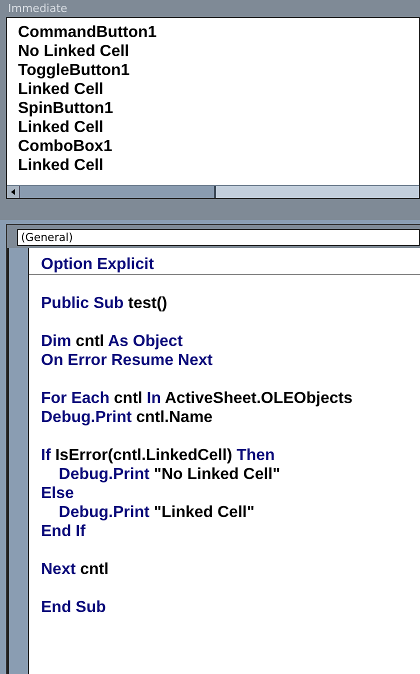 The height and width of the screenshot is (674, 420). I want to click on output-line: SpinButton1, so click(66, 108).